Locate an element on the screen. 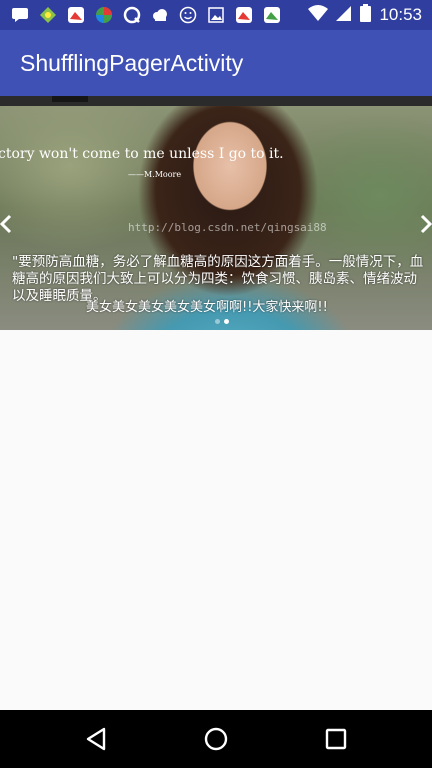  system-icons: 10:53 is located at coordinates (365, 15).